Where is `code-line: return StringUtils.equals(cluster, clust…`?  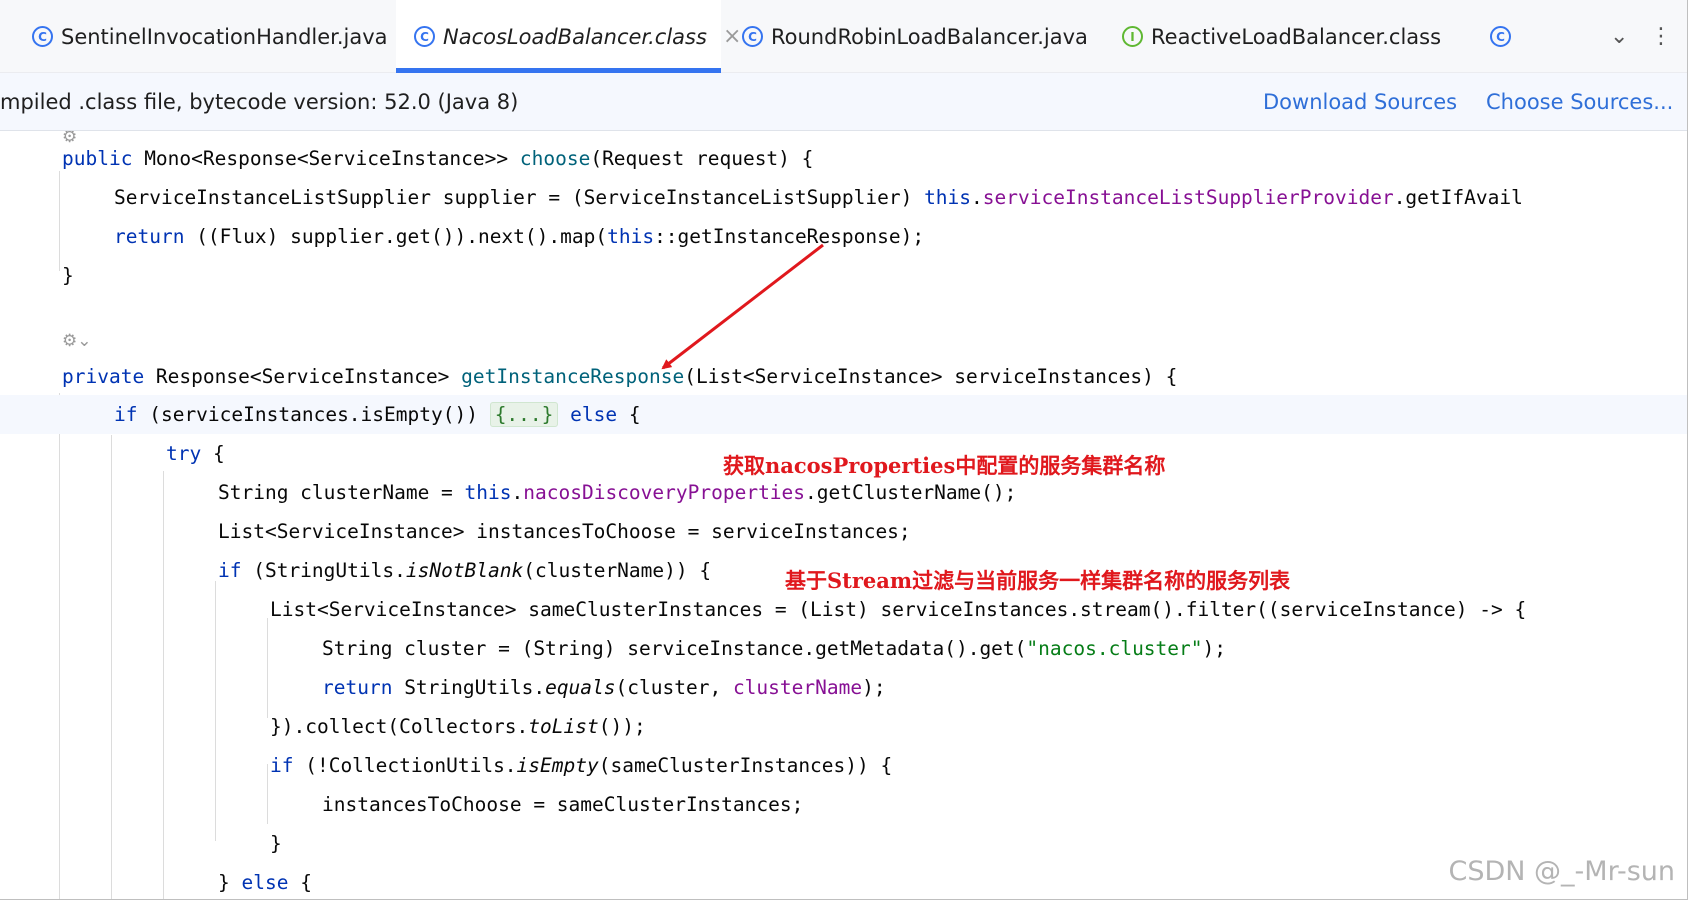
code-line: return StringUtils.equals(cluster, clust… is located at coordinates (604, 687).